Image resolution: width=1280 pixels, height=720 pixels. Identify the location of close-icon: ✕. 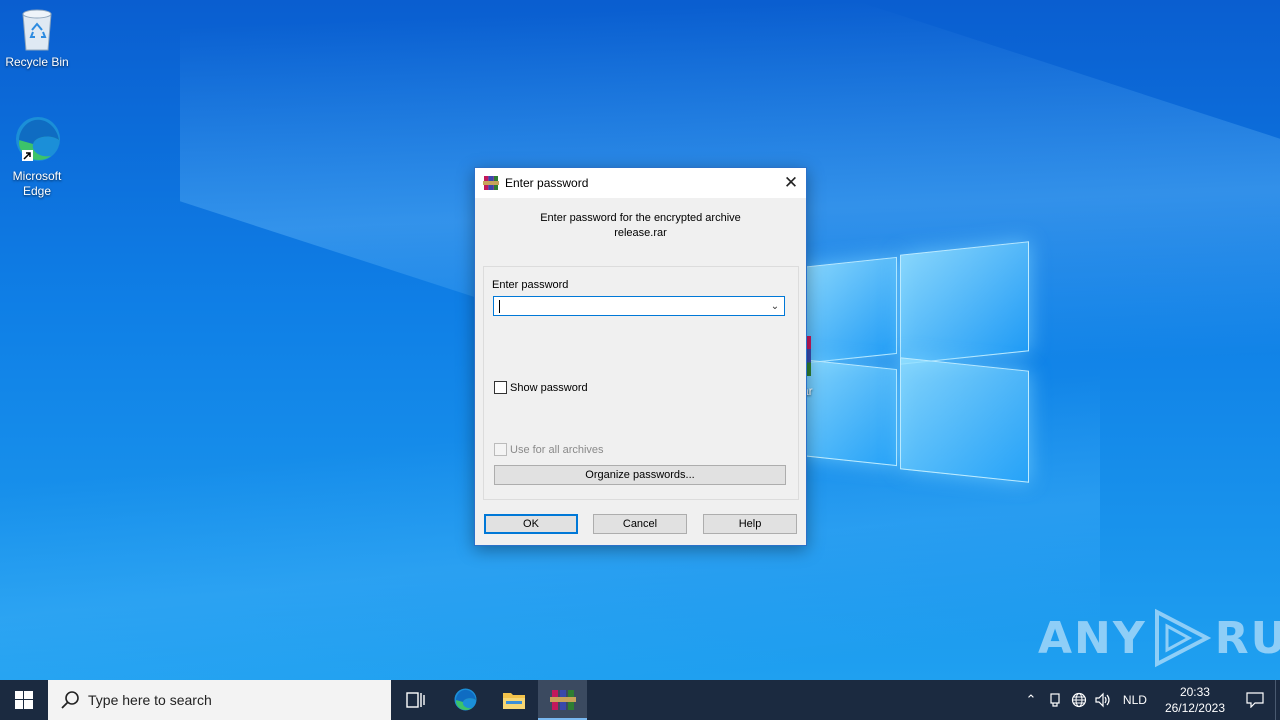
(791, 182).